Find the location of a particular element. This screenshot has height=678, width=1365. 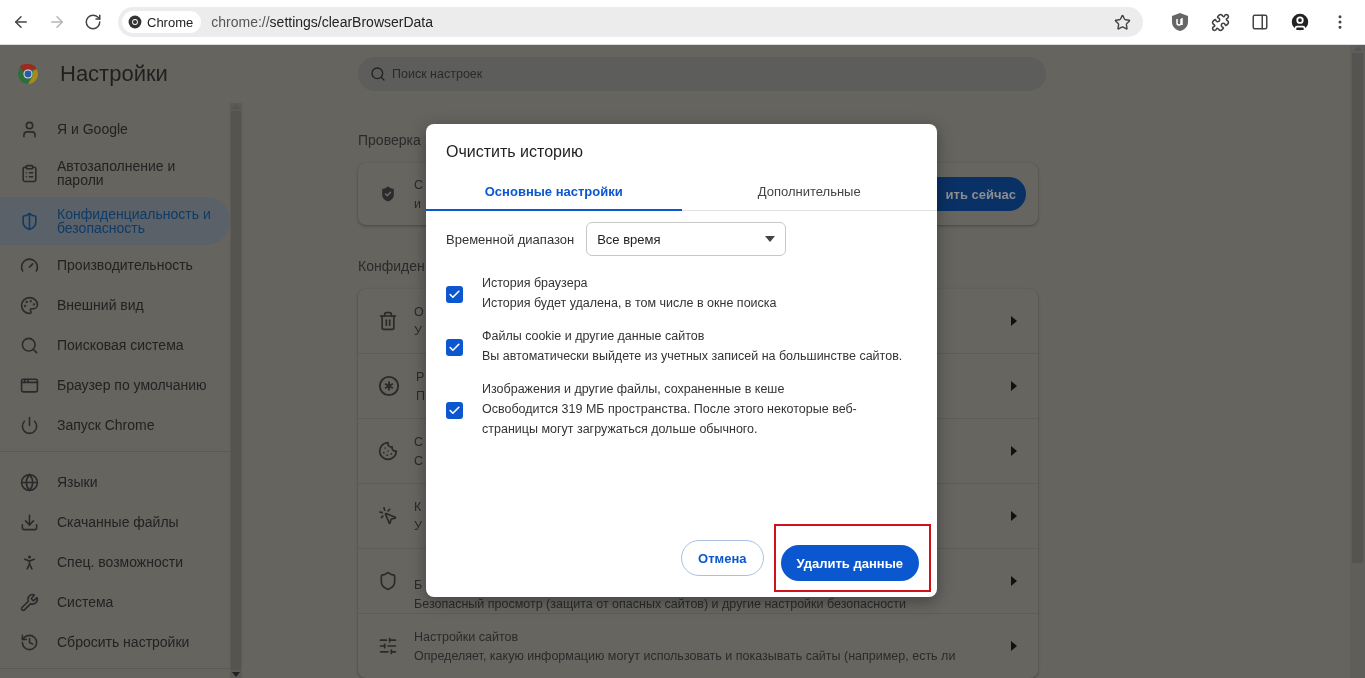

dialog-title: Очистить историю is located at coordinates (514, 151).